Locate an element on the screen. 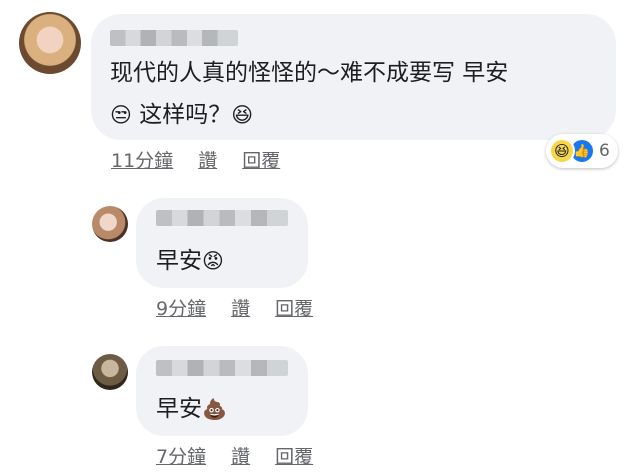 The height and width of the screenshot is (474, 640). comment-text-line2: 😒 这样吗？😆 is located at coordinates (181, 115).